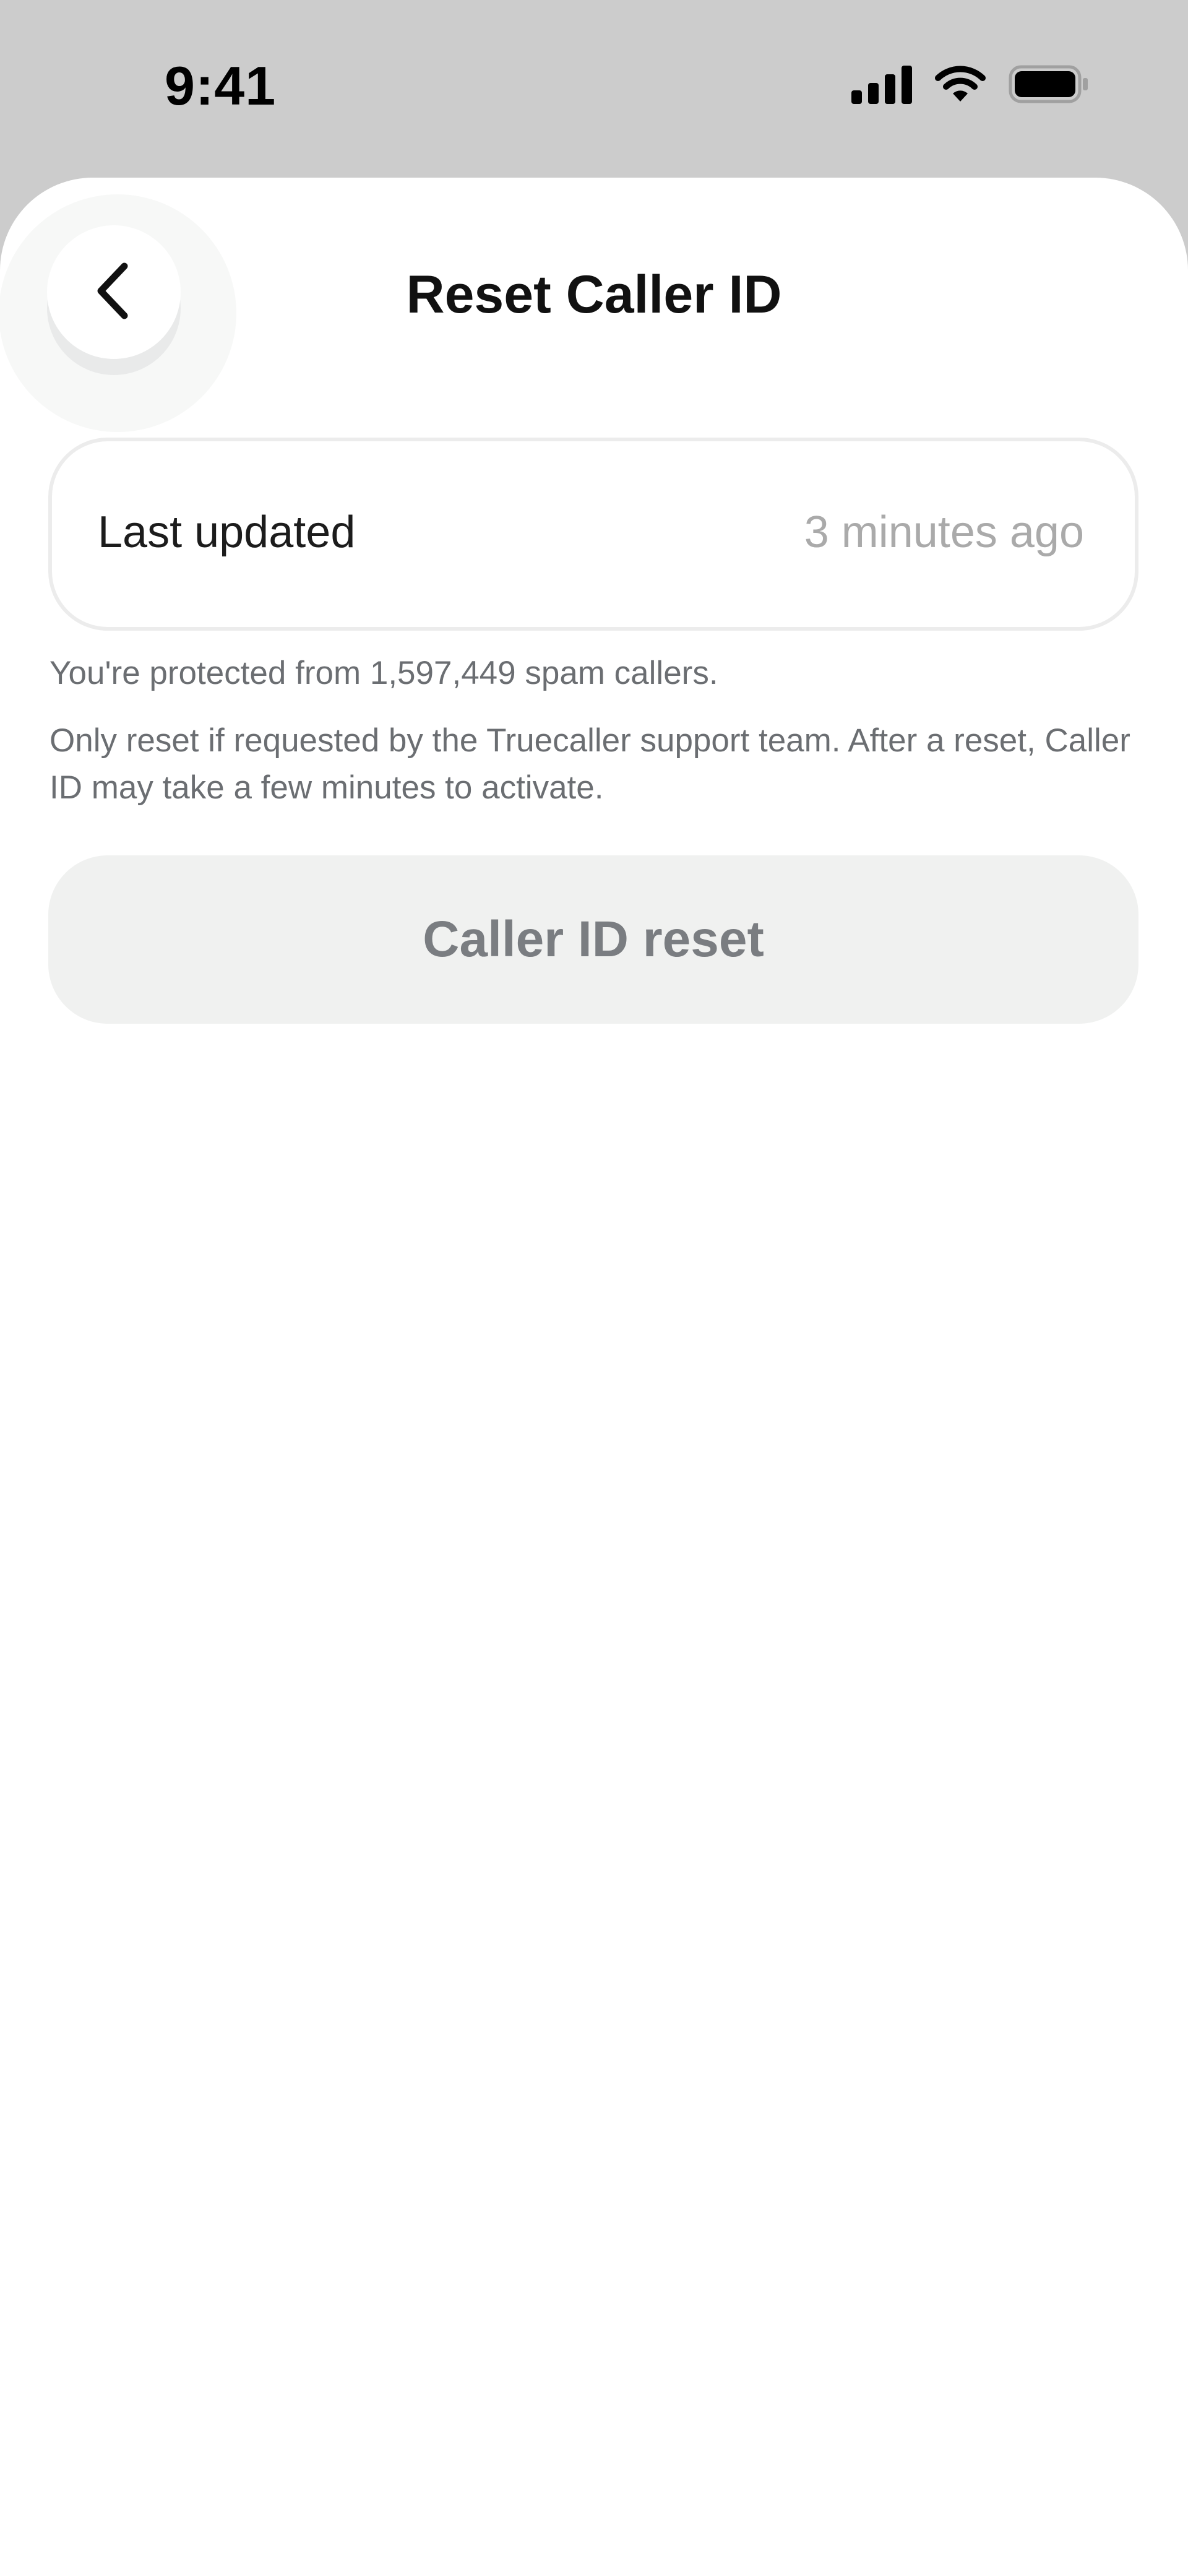 The height and width of the screenshot is (2576, 1188). Describe the element at coordinates (593, 534) in the screenshot. I see `last-updated-card: Last updated 3 minutes ago` at that location.